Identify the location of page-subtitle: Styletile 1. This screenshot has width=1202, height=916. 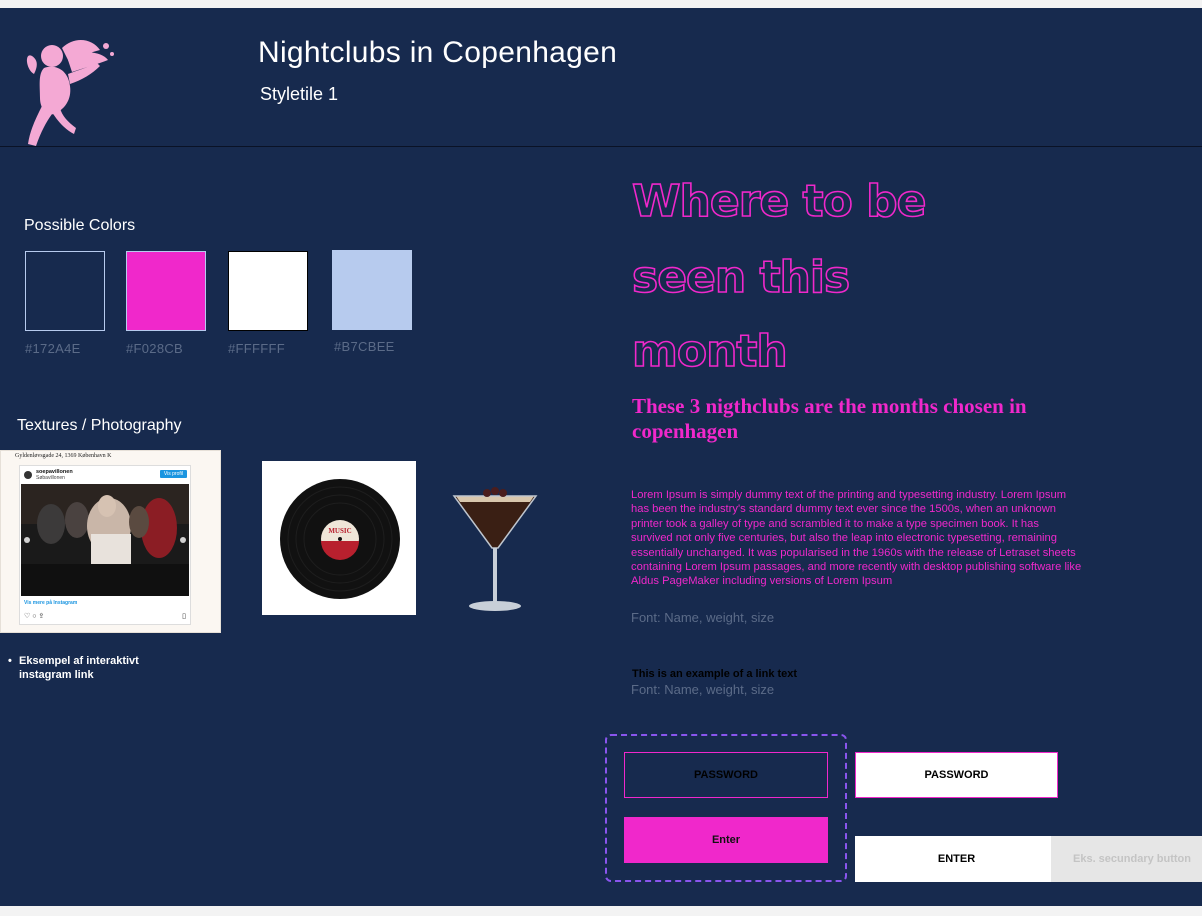
(299, 94).